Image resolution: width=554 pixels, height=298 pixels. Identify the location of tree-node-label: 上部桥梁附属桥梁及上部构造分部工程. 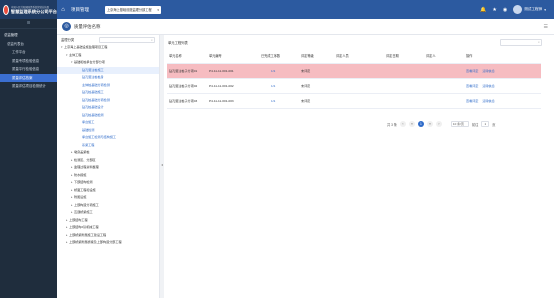
(95, 242).